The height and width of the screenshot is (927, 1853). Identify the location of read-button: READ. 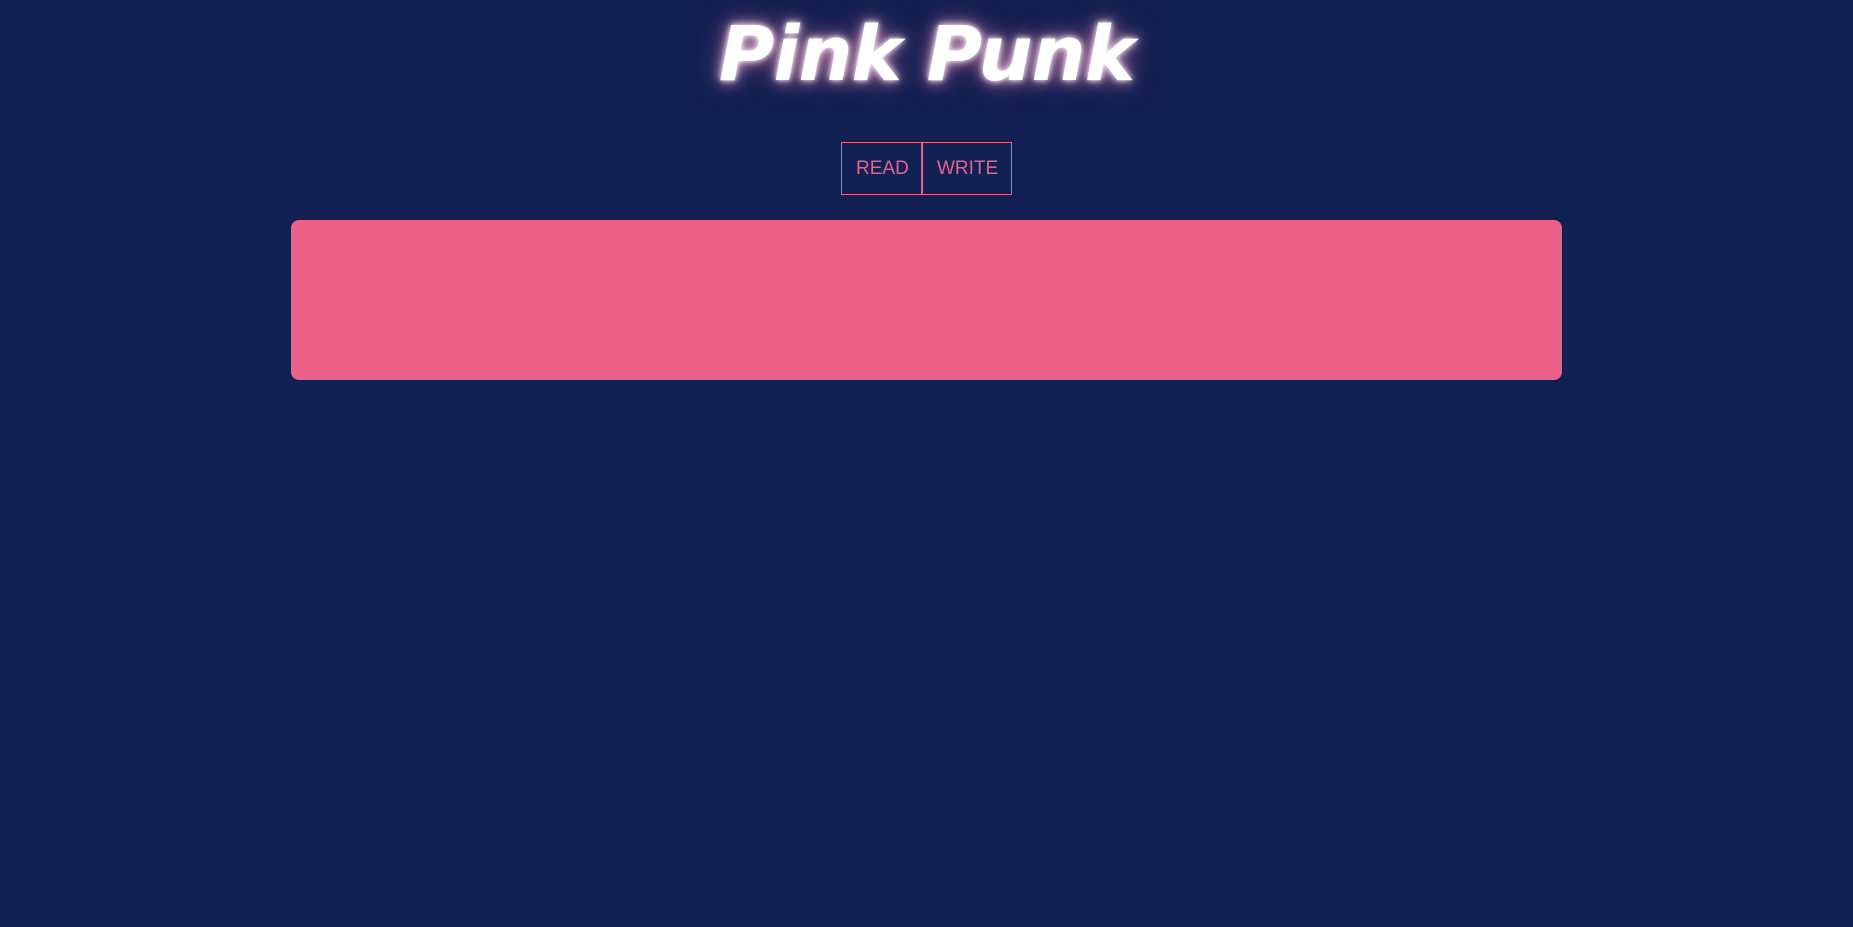
(881, 168).